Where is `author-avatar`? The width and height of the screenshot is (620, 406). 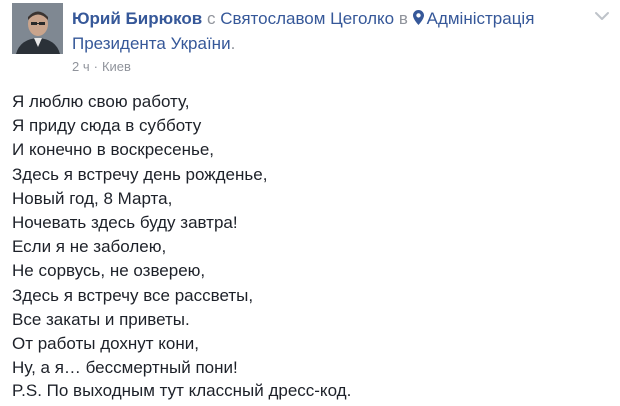
author-avatar is located at coordinates (37, 28).